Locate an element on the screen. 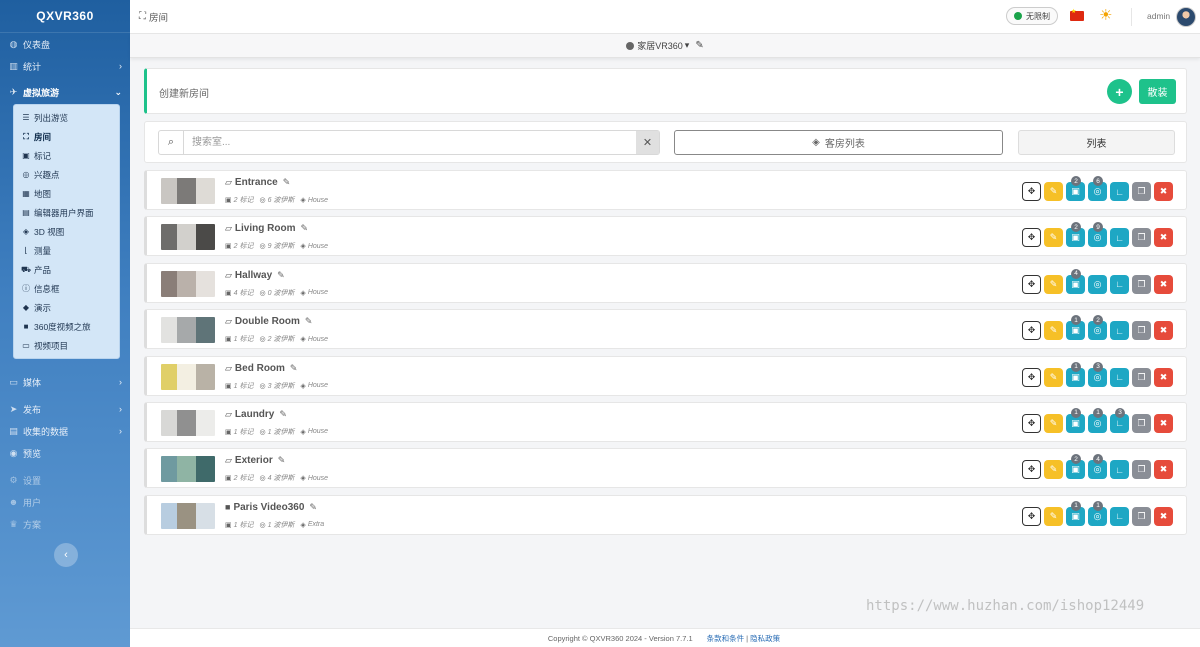  terms-link: 条款和条件 is located at coordinates (726, 638).